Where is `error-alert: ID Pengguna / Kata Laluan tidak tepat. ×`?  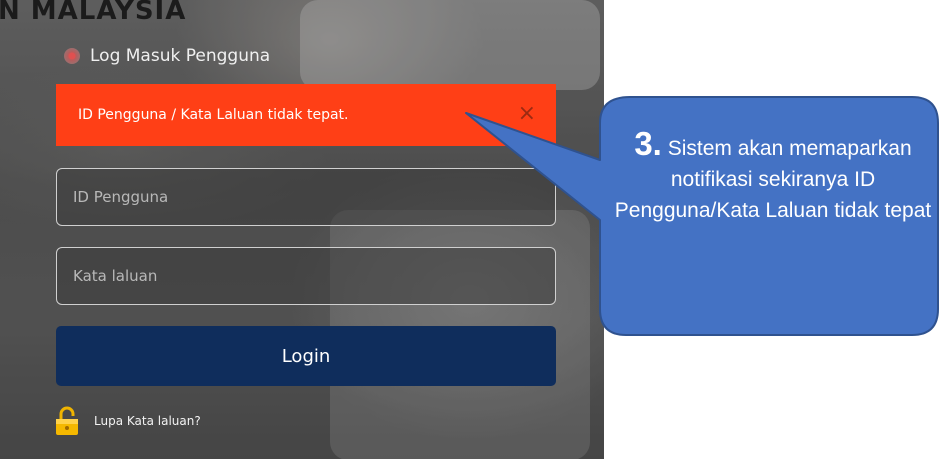
error-alert: ID Pengguna / Kata Laluan tidak tepat. × is located at coordinates (306, 115).